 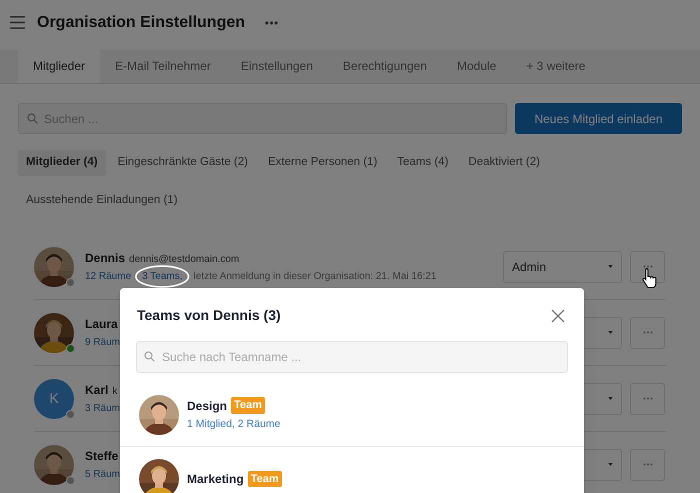 I want to click on filter-tab: Teams (4), so click(x=422, y=163).